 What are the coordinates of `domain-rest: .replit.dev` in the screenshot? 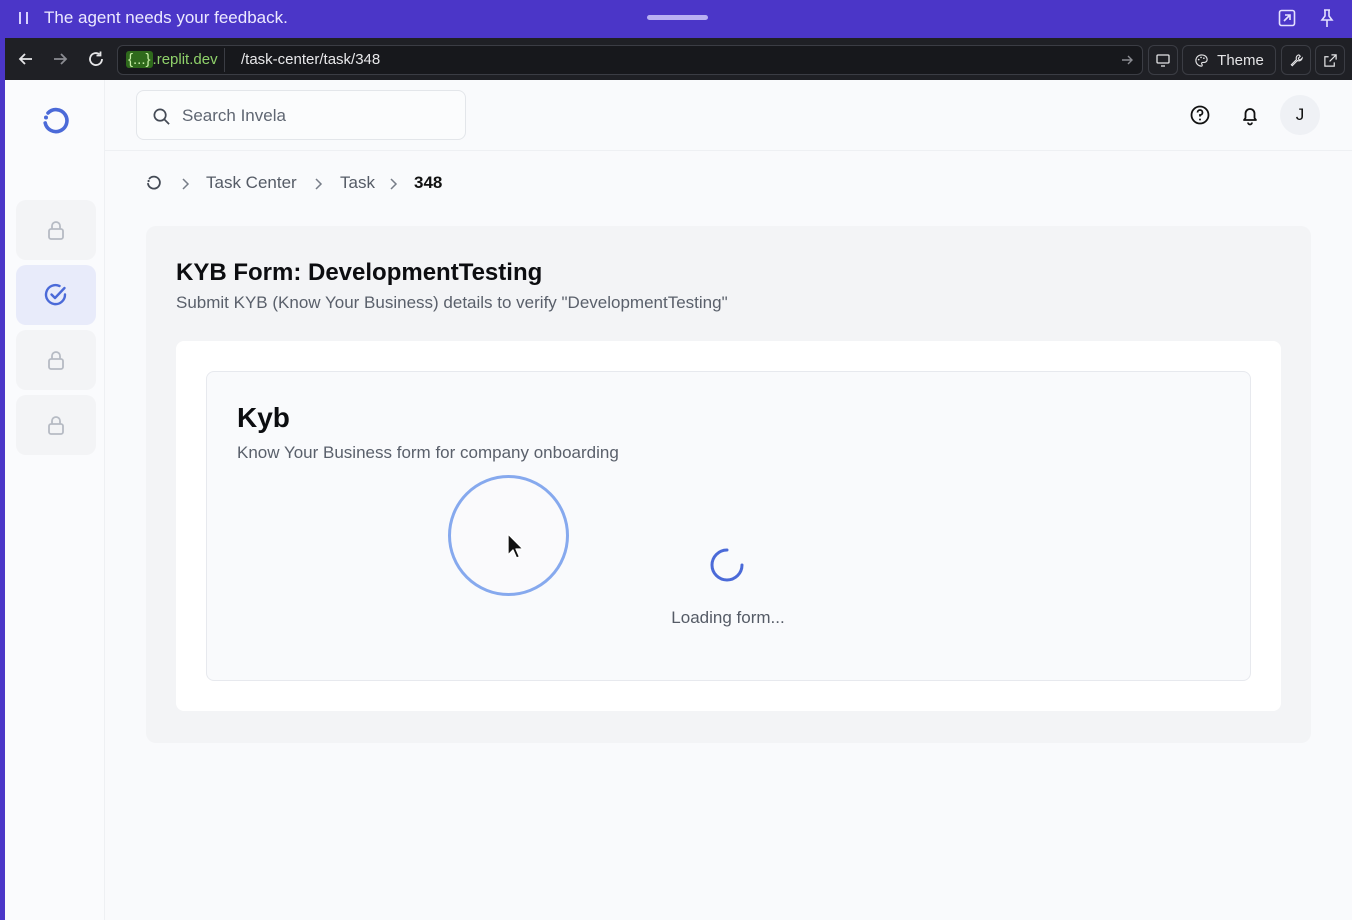 It's located at (185, 59).